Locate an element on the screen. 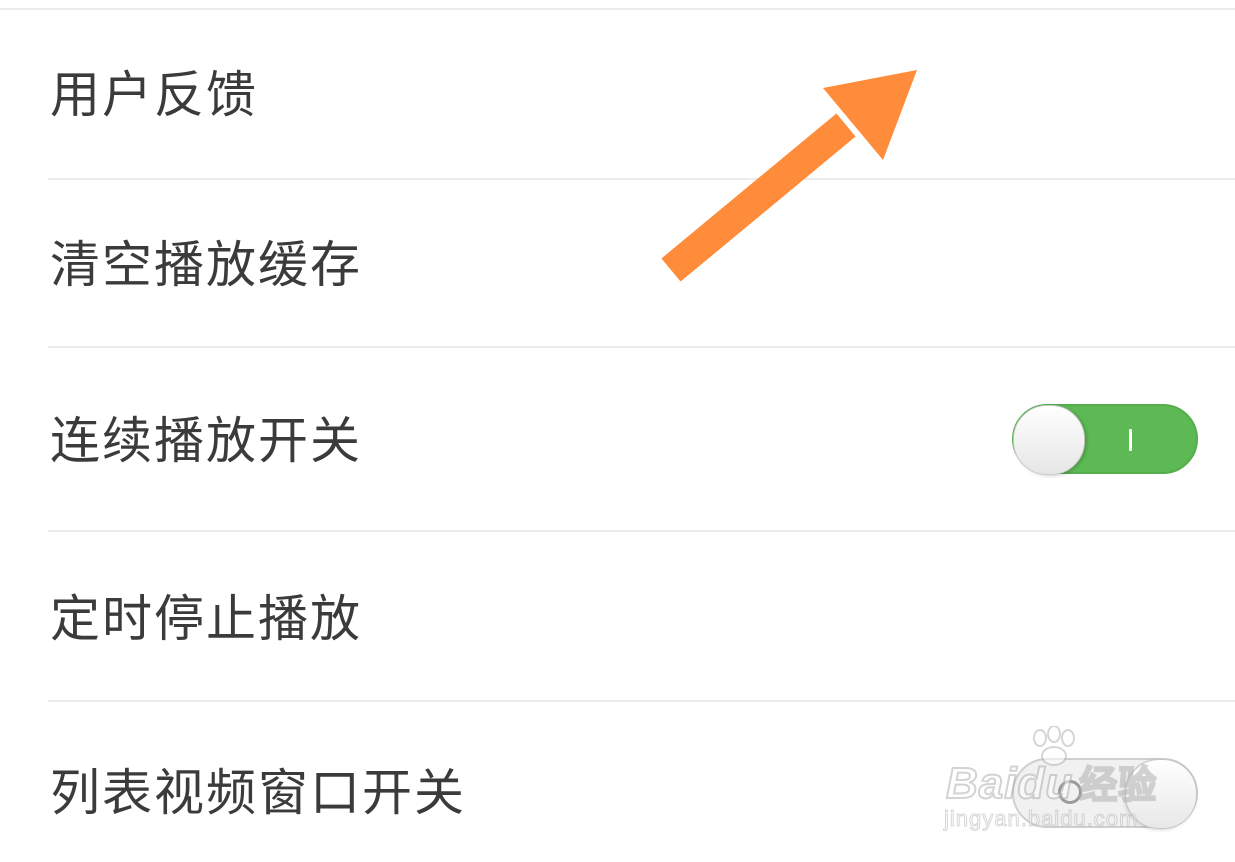  toggle-off-mark-icon is located at coordinates (1070, 792).